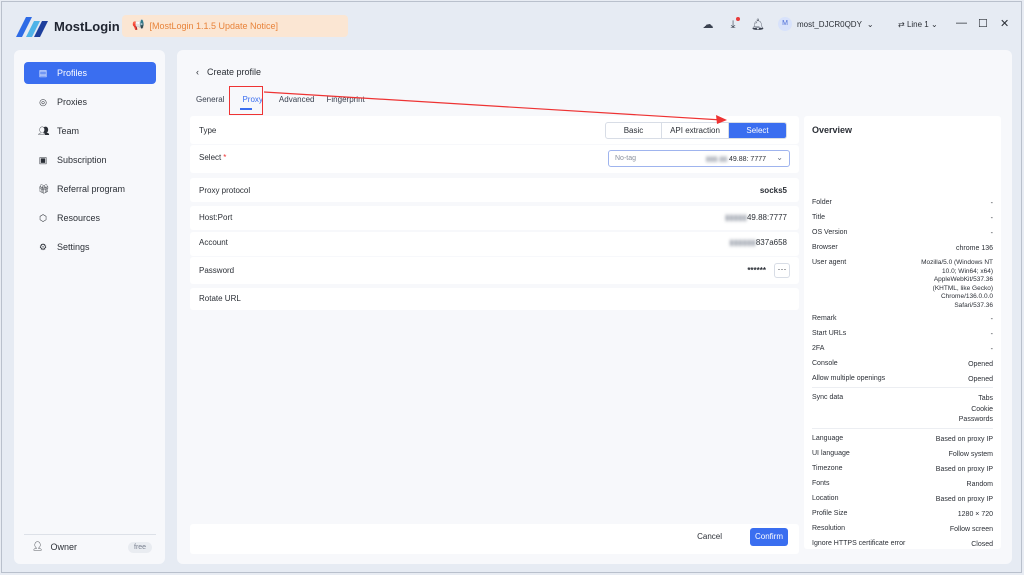 Image resolution: width=1024 pixels, height=575 pixels. What do you see at coordinates (220, 298) in the screenshot?
I see `rotate-label: Rotate URL` at bounding box center [220, 298].